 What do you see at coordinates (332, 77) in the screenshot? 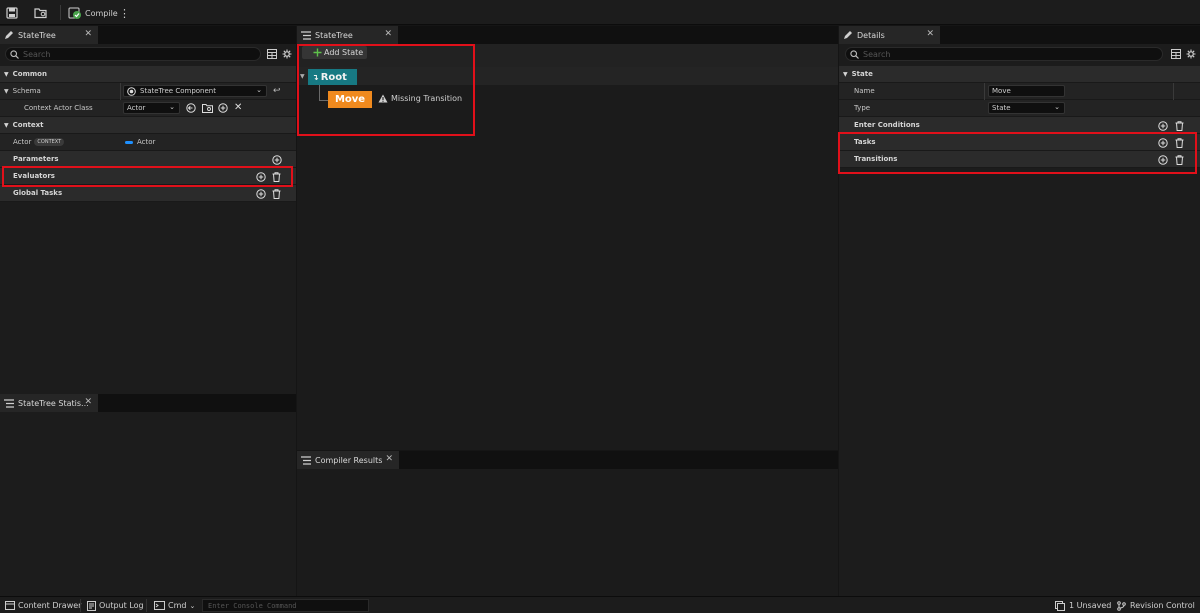
I see `root-state-node: ↴ Root` at bounding box center [332, 77].